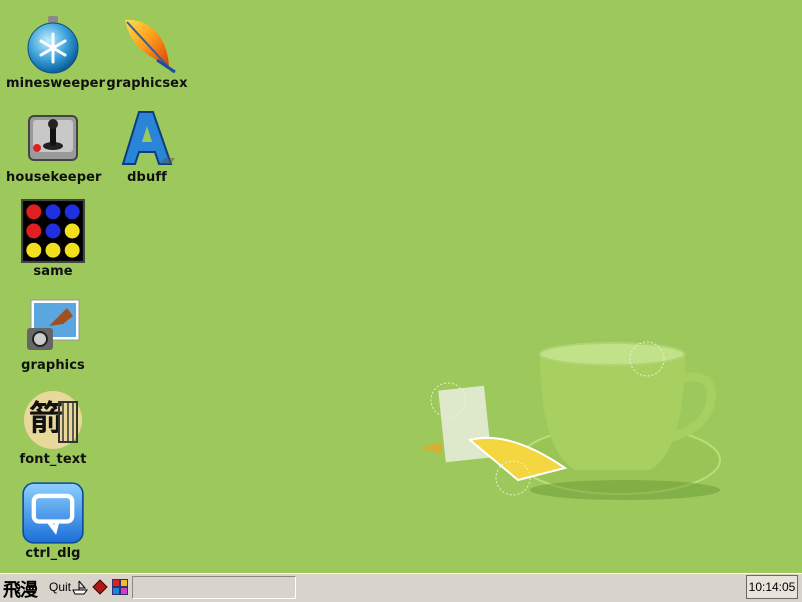 The height and width of the screenshot is (602, 802). Describe the element at coordinates (80, 587) in the screenshot. I see `ship-icon` at that location.